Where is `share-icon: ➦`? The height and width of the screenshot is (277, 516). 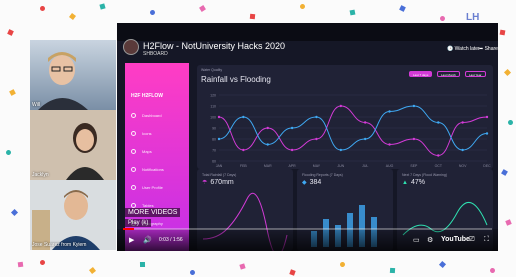
share-icon: ➦ is located at coordinates (481, 49).